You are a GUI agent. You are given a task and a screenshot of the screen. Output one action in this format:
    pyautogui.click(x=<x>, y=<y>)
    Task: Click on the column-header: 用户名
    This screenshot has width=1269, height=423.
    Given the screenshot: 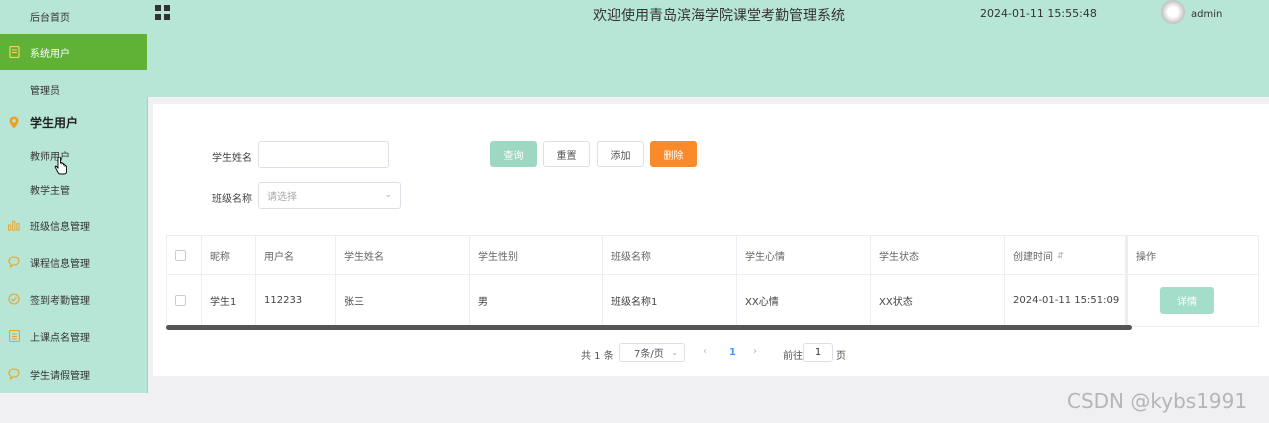 What is the action you would take?
    pyautogui.click(x=296, y=255)
    